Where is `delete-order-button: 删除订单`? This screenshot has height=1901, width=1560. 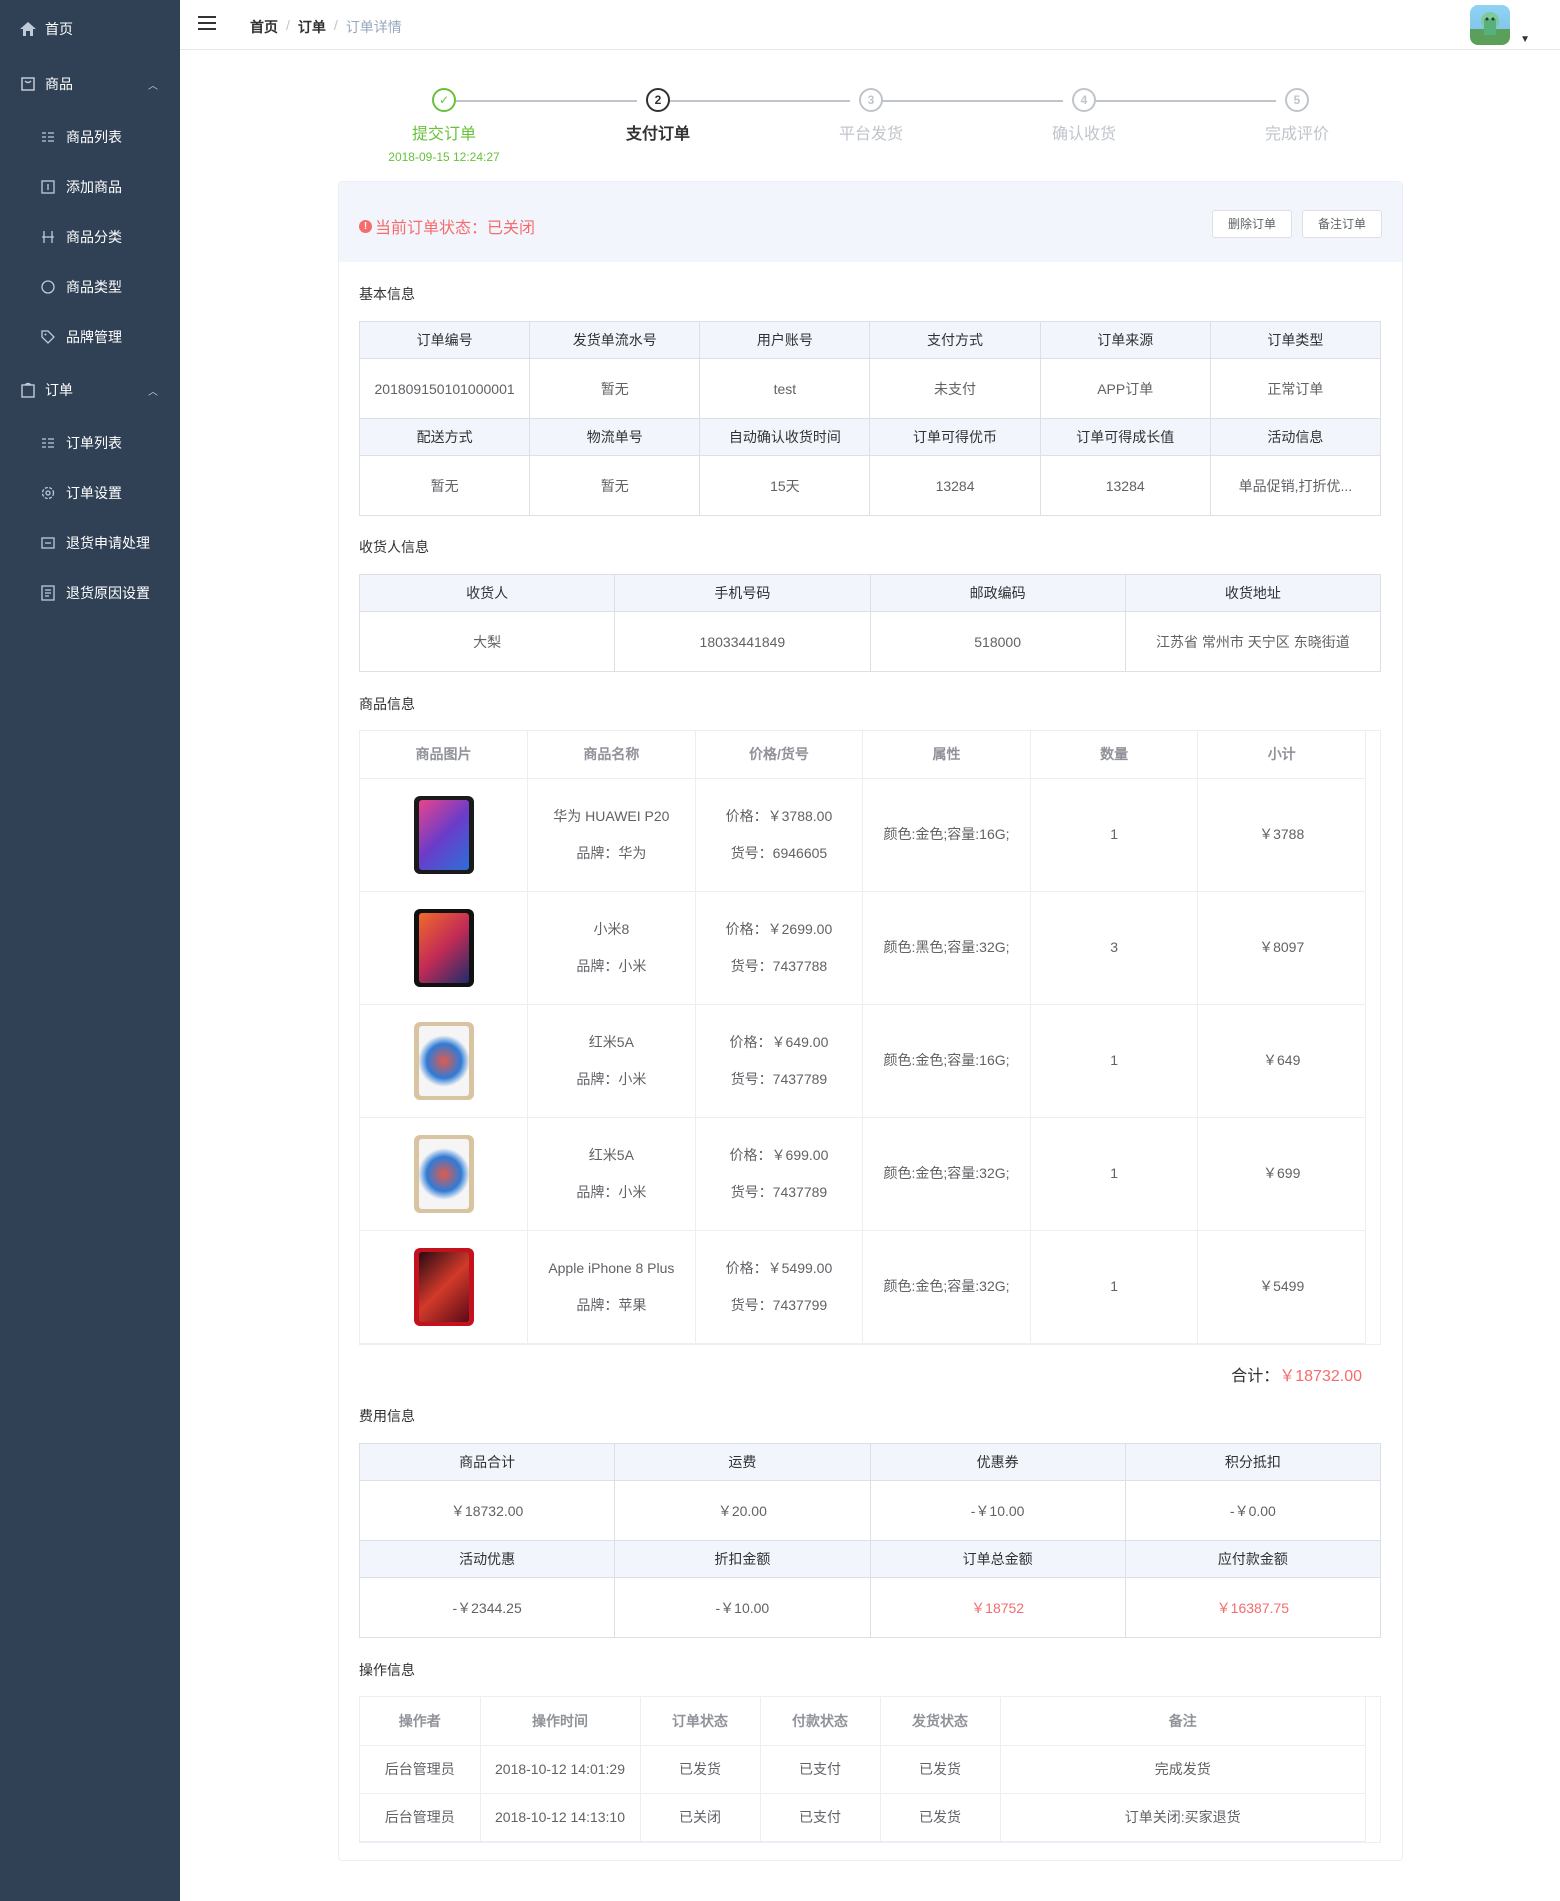 delete-order-button: 删除订单 is located at coordinates (1252, 224).